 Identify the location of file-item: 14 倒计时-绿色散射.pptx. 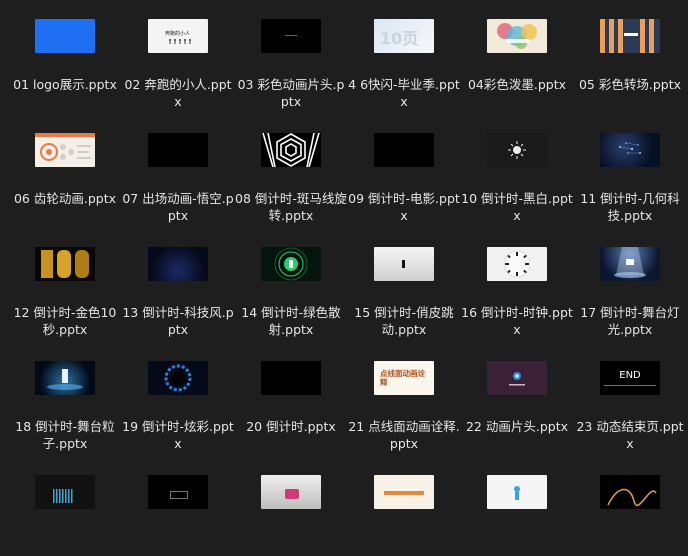
(291, 282).